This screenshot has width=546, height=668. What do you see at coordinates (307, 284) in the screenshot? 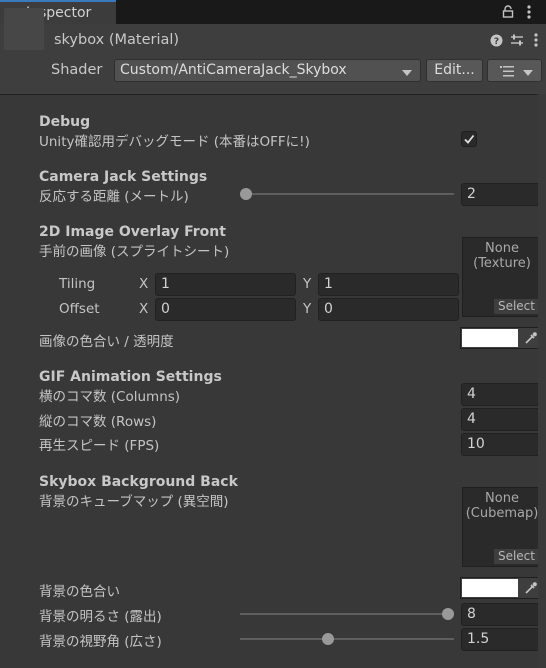
I see `tiling-y-label: Y` at bounding box center [307, 284].